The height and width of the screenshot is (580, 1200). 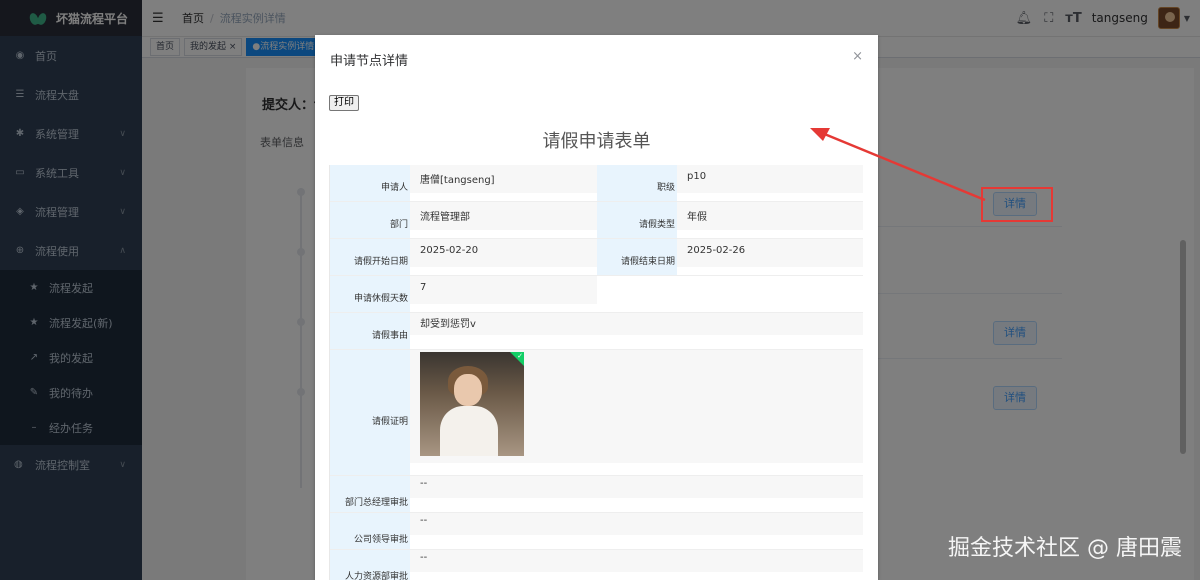 I want to click on watermark: 掘金技术社区 @ 唐田震, so click(x=1065, y=548).